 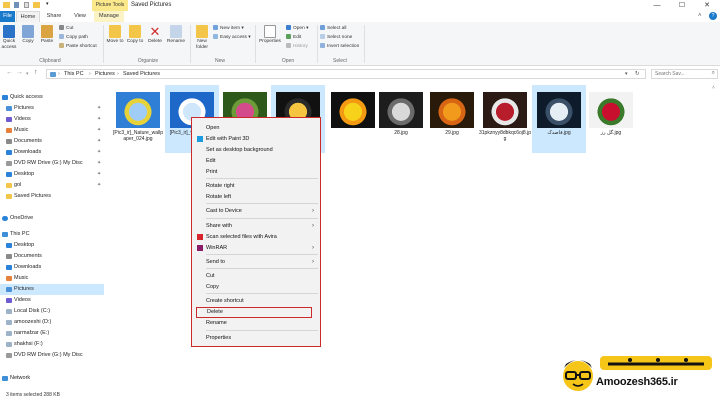 What do you see at coordinates (52, 267) in the screenshot?
I see `nav-this-pc-item: Downloads` at bounding box center [52, 267].